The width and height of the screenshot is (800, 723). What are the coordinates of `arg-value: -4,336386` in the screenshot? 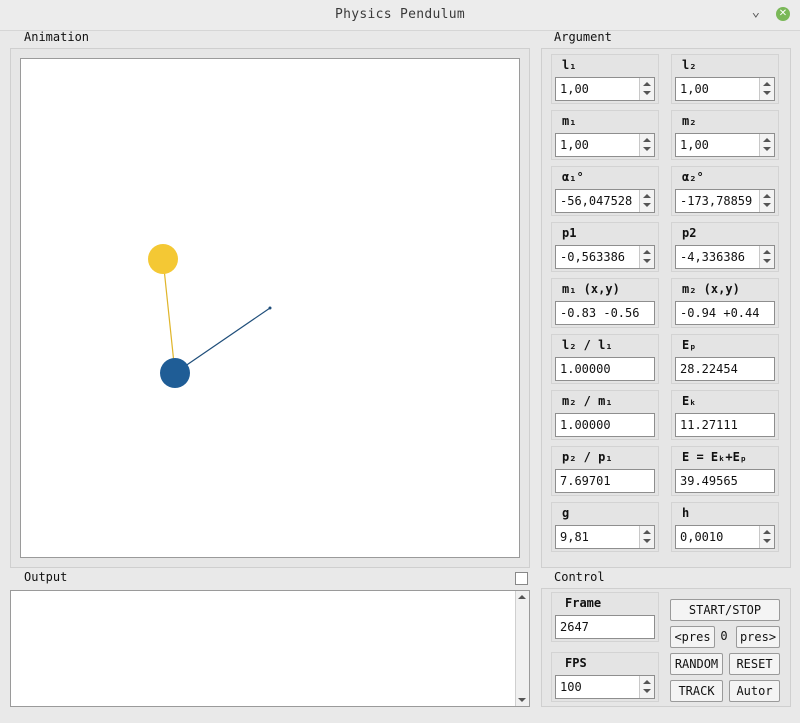 It's located at (713, 257).